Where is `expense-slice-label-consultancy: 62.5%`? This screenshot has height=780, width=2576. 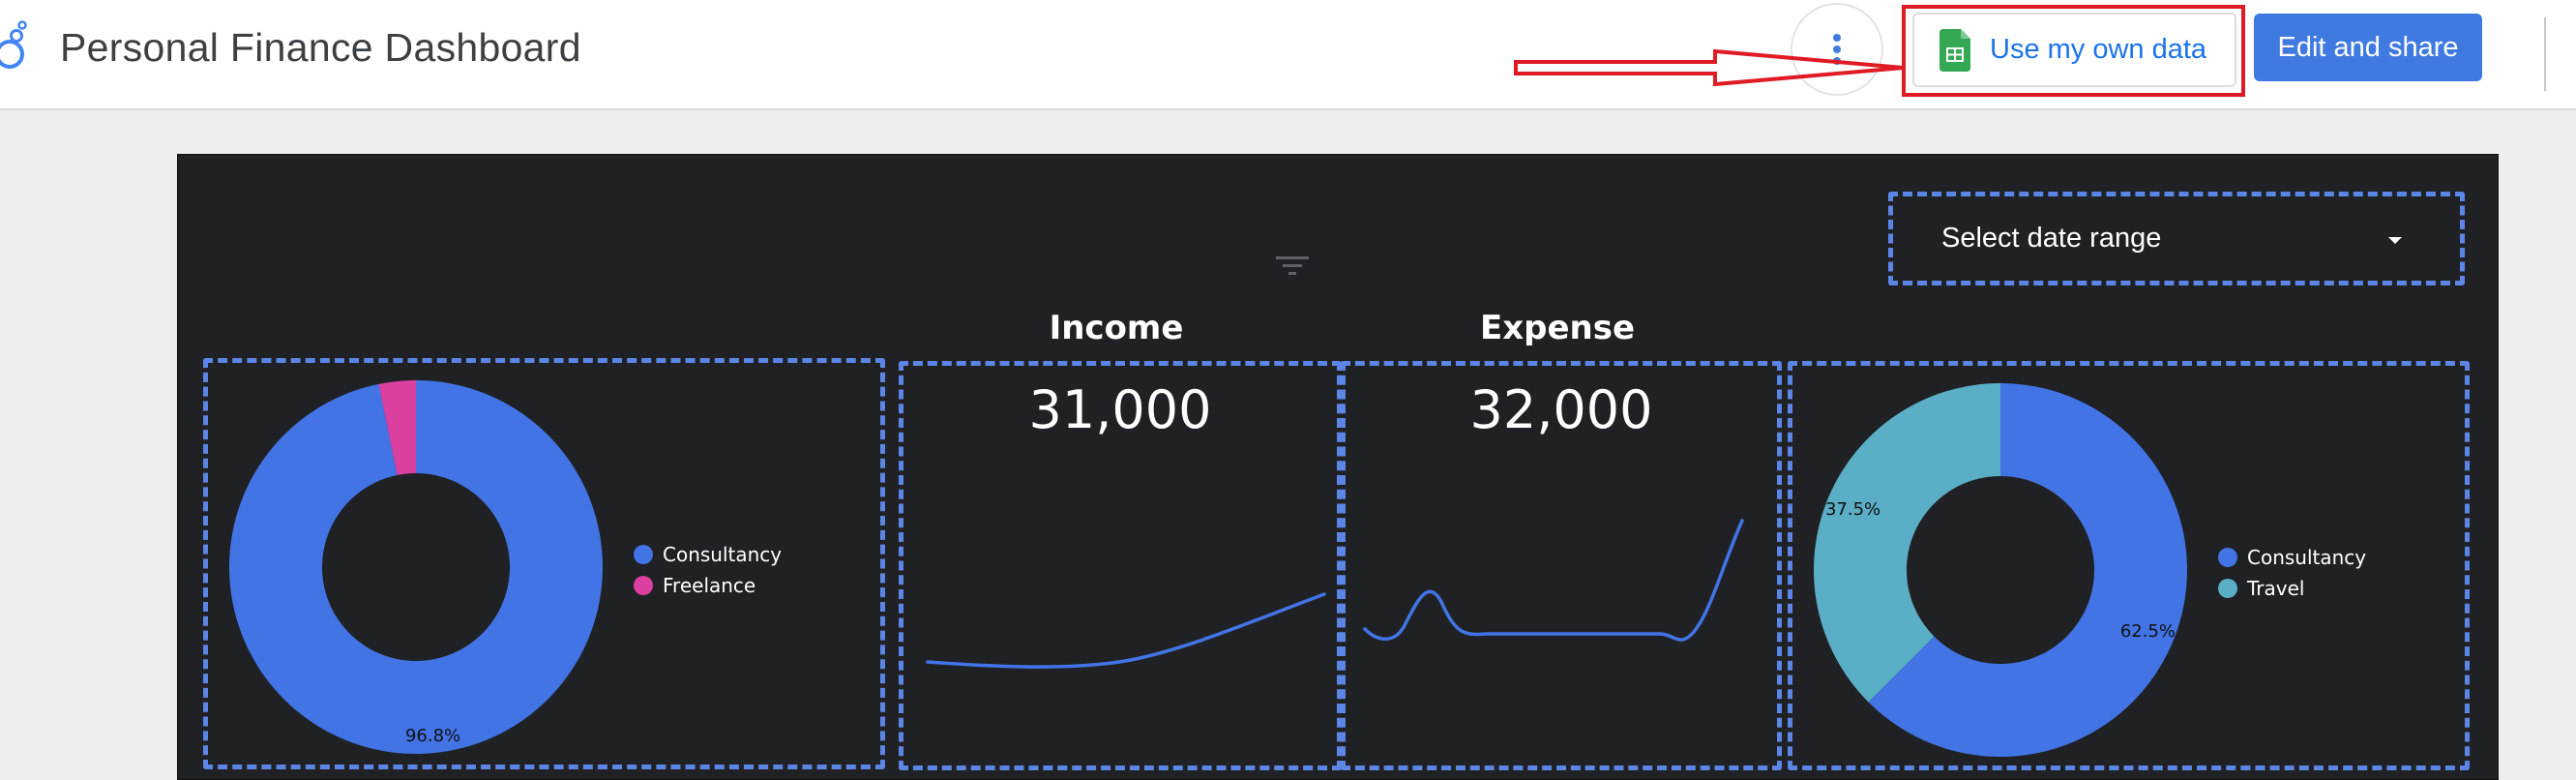
expense-slice-label-consultancy: 62.5% is located at coordinates (2148, 632).